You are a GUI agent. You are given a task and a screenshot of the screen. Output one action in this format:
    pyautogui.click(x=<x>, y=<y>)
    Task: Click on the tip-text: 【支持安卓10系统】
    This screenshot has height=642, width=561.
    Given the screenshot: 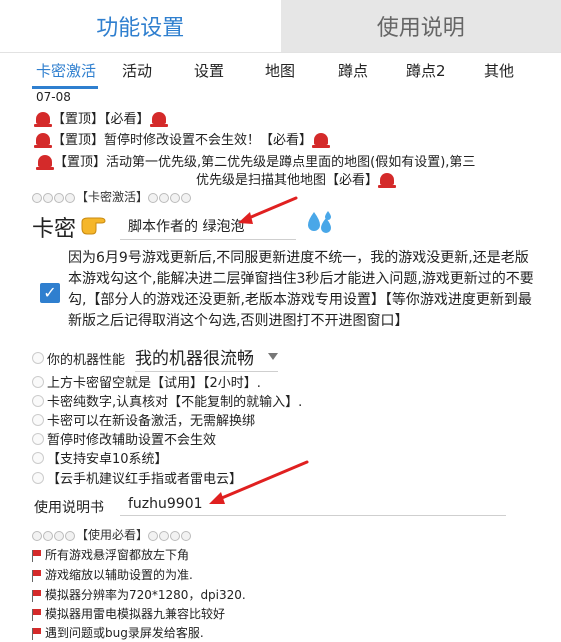 What is the action you would take?
    pyautogui.click(x=107, y=459)
    